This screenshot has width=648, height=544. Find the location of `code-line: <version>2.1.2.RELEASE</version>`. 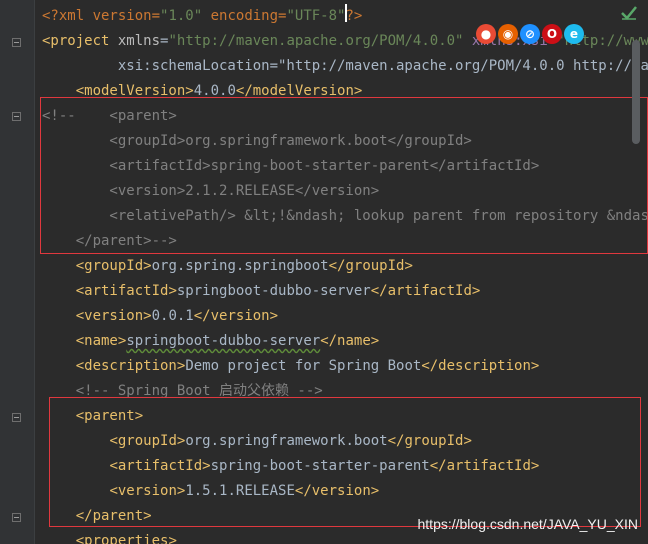

code-line: <version>2.1.2.RELEASE</version> is located at coordinates (210, 191).